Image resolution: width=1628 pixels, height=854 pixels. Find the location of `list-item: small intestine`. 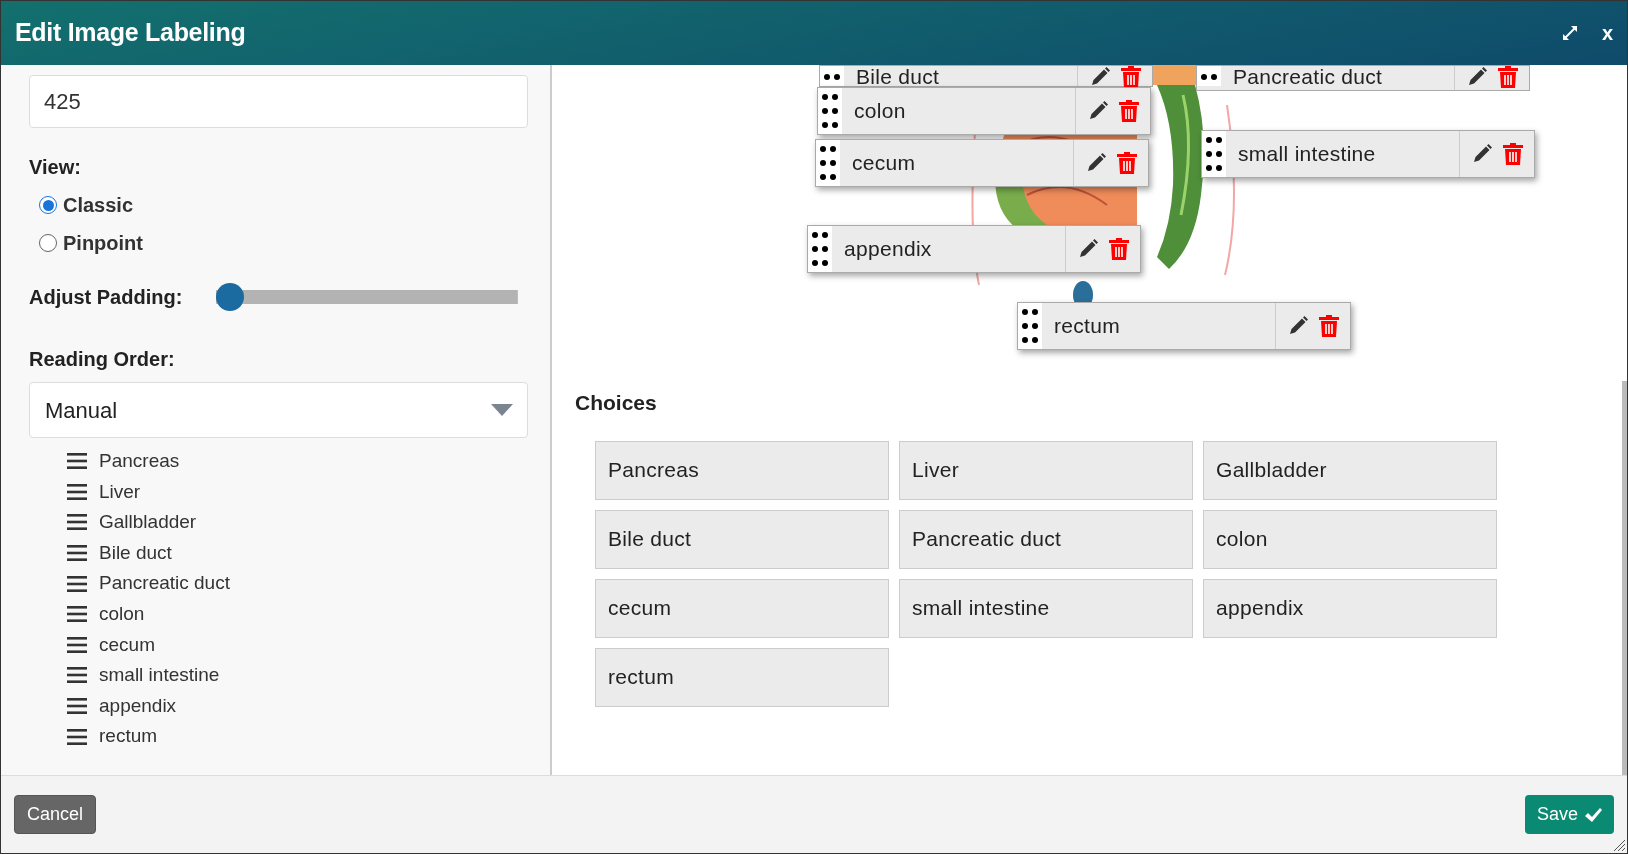

list-item: small intestine is located at coordinates (159, 675).